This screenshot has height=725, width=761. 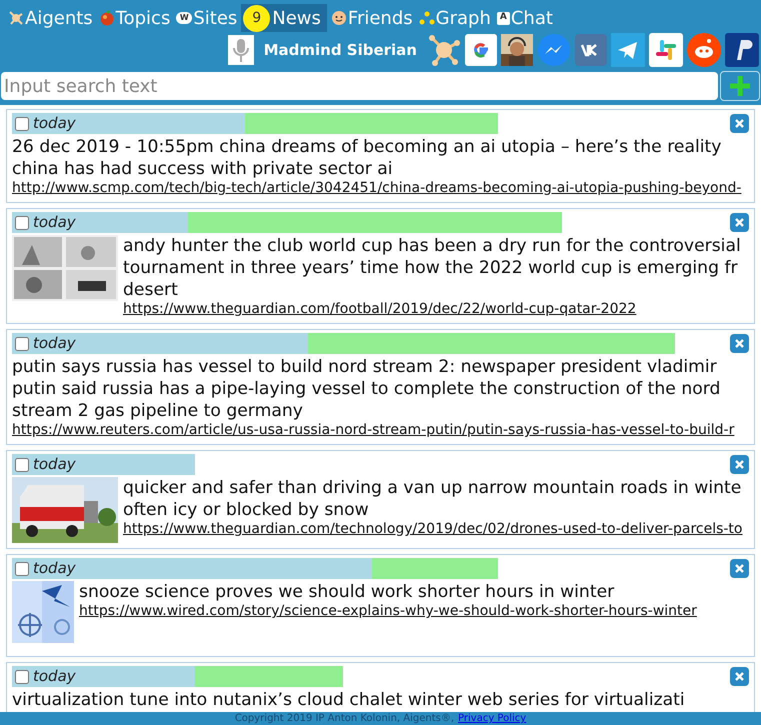 What do you see at coordinates (338, 18) in the screenshot?
I see `smiley-icon` at bounding box center [338, 18].